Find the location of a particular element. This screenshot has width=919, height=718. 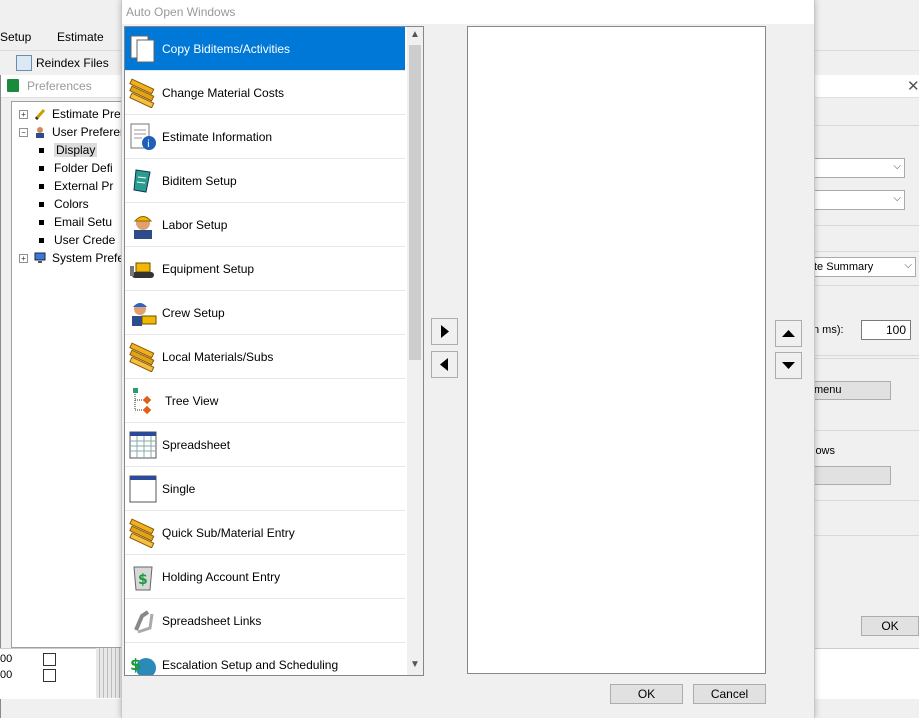

crew-icon is located at coordinates (143, 313).